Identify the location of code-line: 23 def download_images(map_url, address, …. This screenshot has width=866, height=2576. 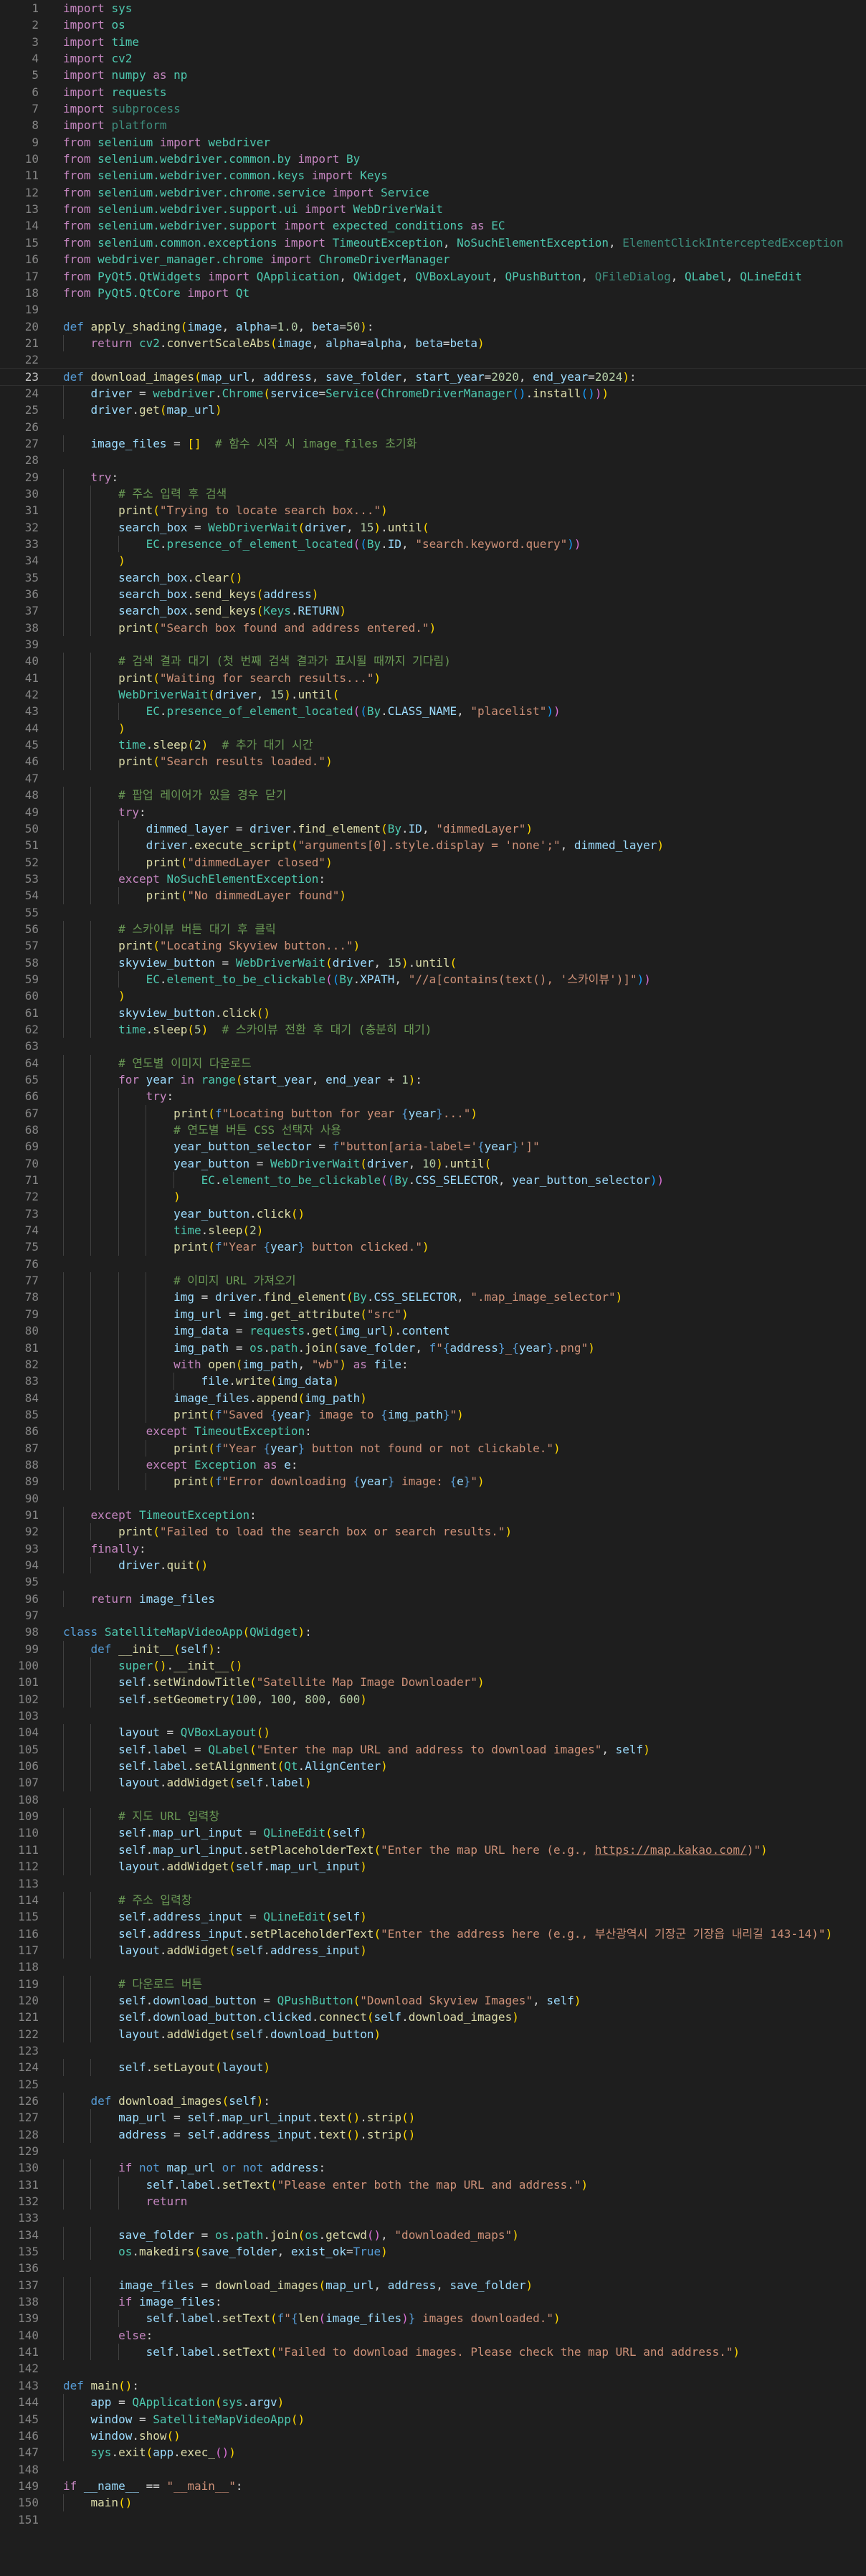
(433, 376).